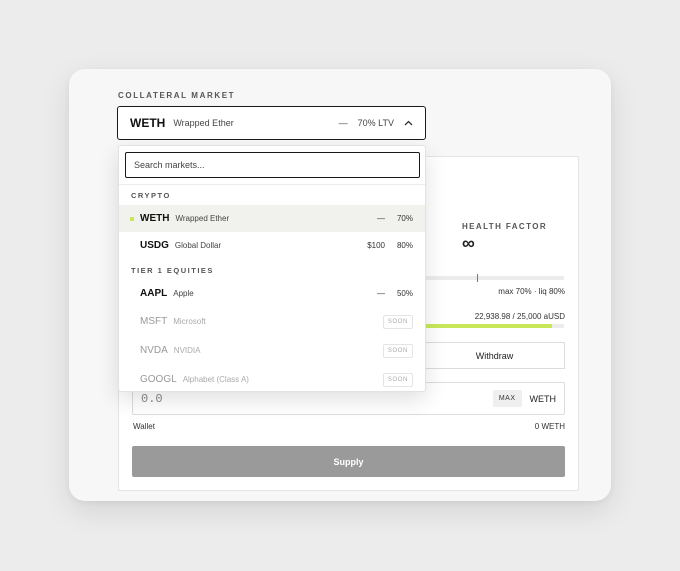 This screenshot has height=571, width=680. I want to click on option-price: $100, so click(376, 245).